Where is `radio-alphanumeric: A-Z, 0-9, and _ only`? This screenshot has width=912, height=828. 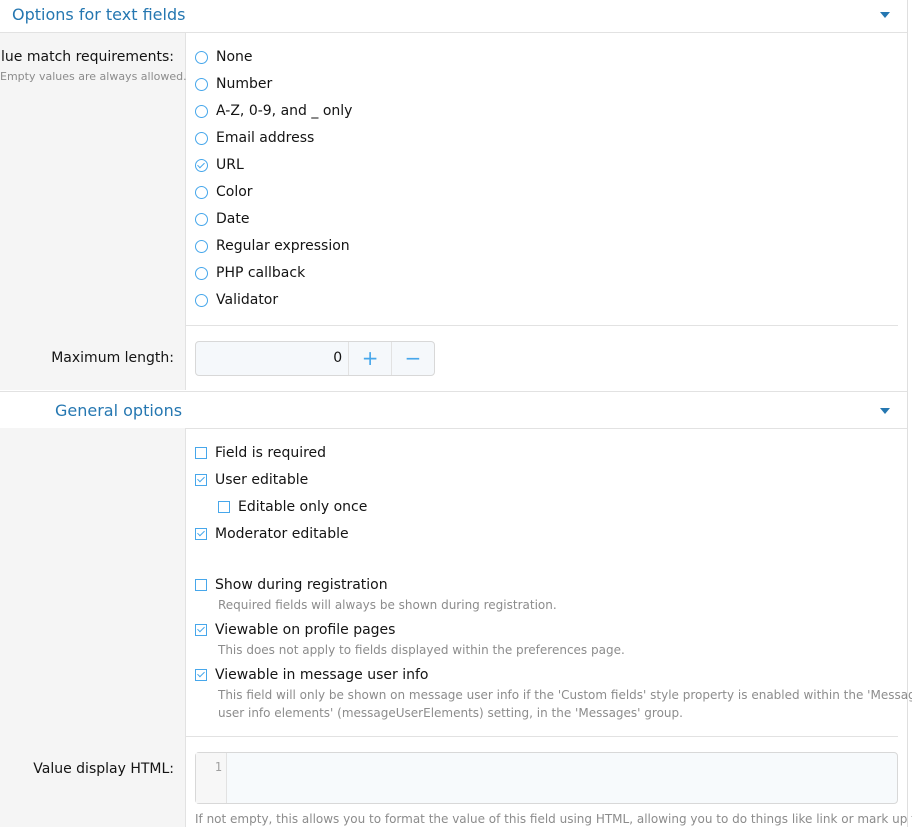 radio-alphanumeric: A-Z, 0-9, and _ only is located at coordinates (273, 111).